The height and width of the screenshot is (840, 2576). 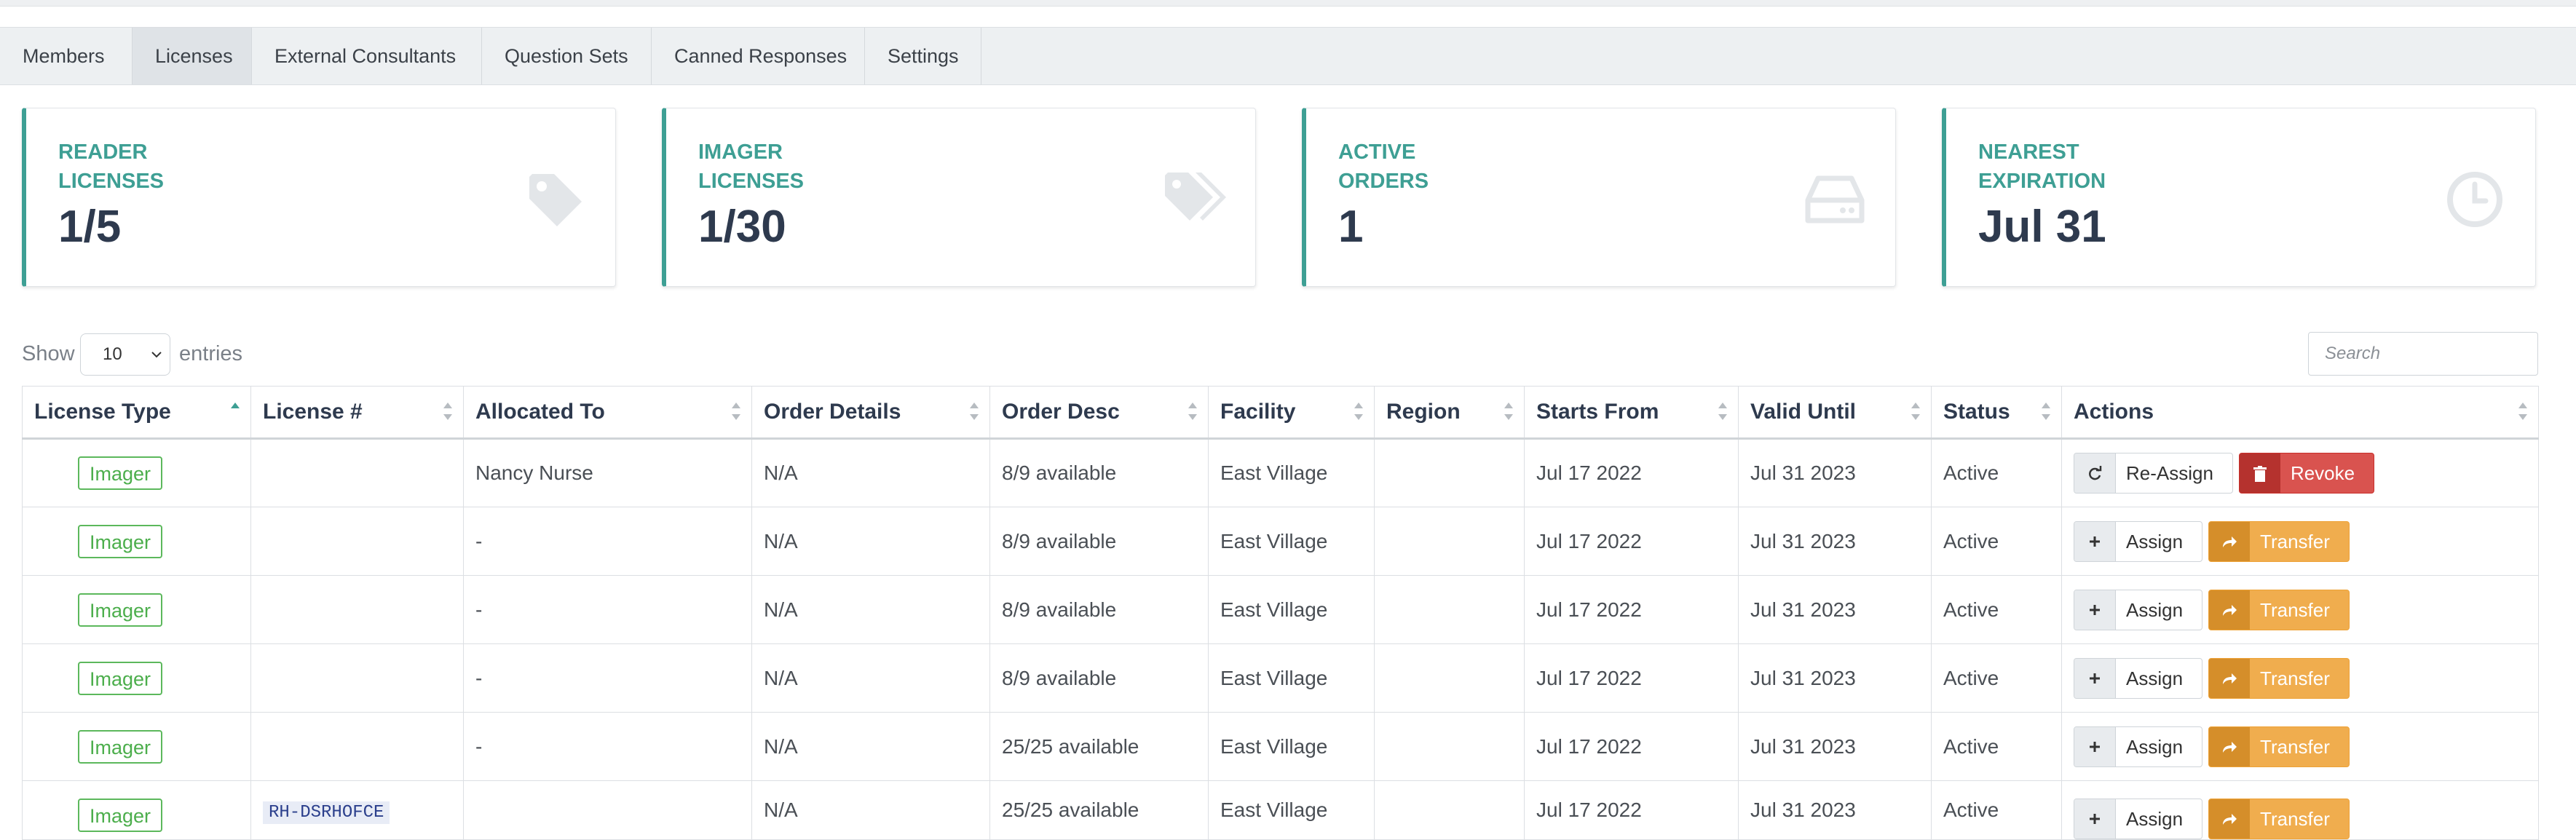 What do you see at coordinates (959, 197) in the screenshot?
I see `imager-licenses-card: IMAGER LICENSES 1/30` at bounding box center [959, 197].